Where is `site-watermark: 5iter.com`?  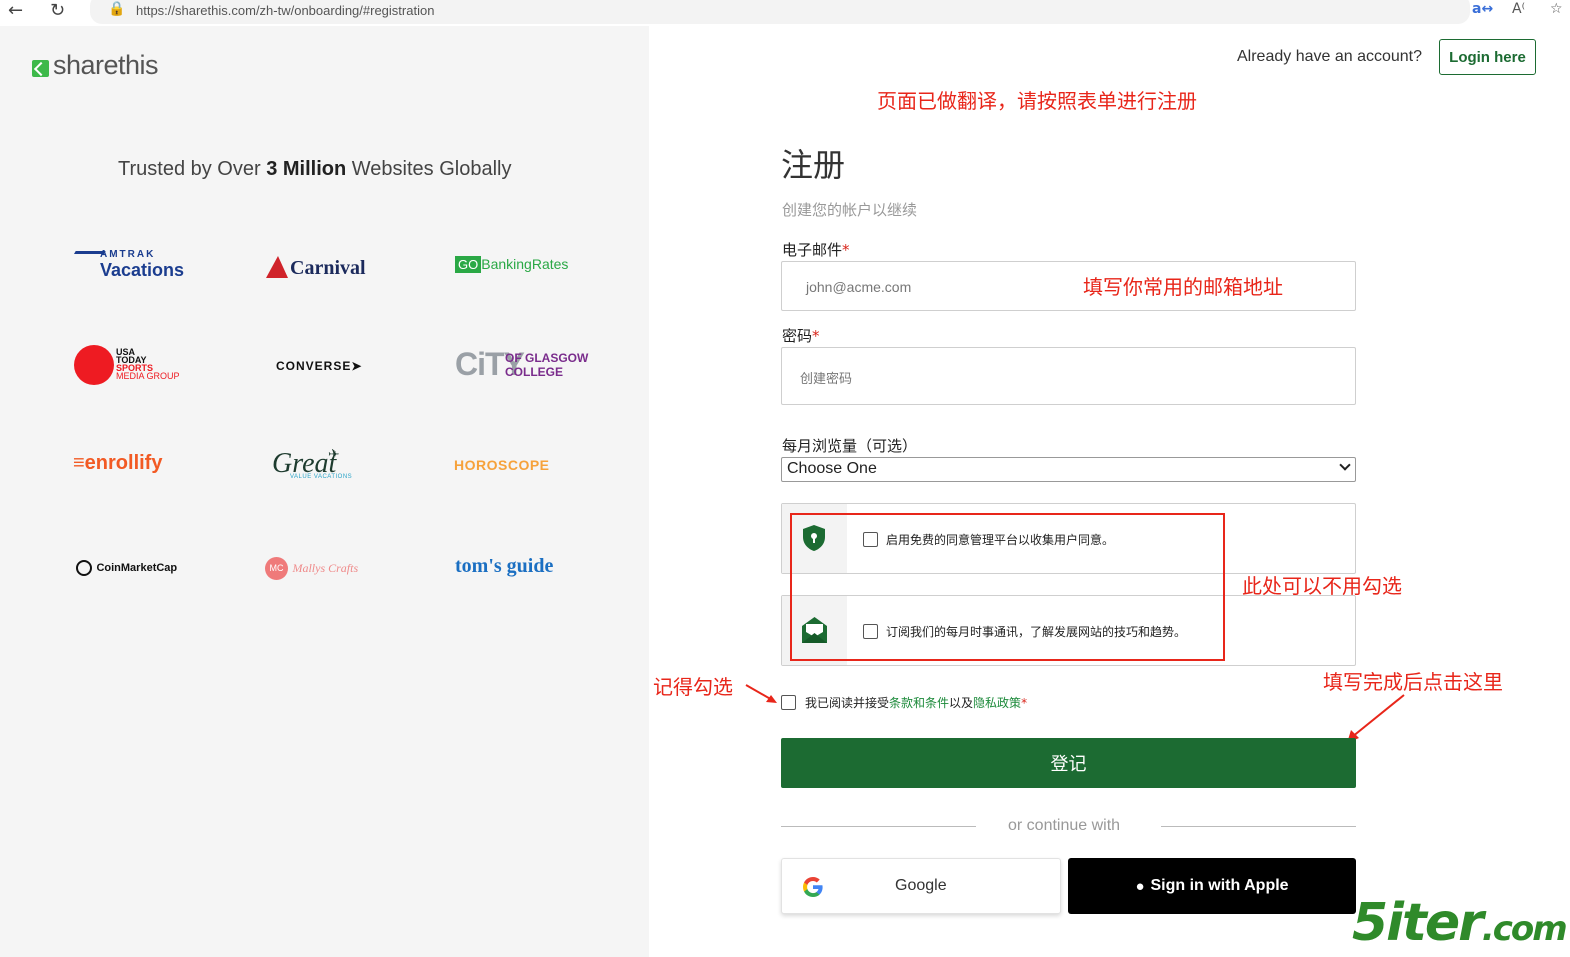
site-watermark: 5iter.com is located at coordinates (1460, 923).